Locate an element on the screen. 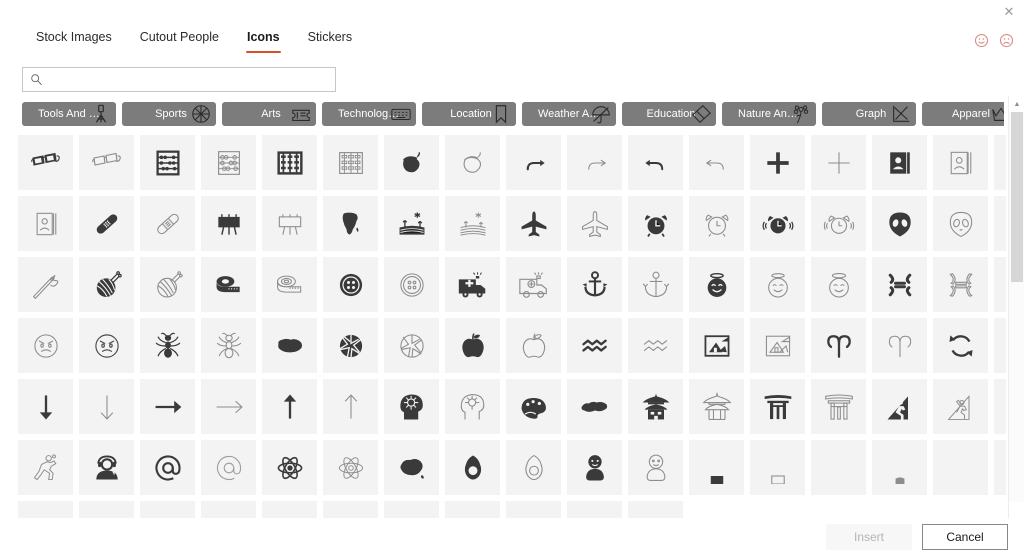  icon-cell-avocado-outline is located at coordinates (533, 467).